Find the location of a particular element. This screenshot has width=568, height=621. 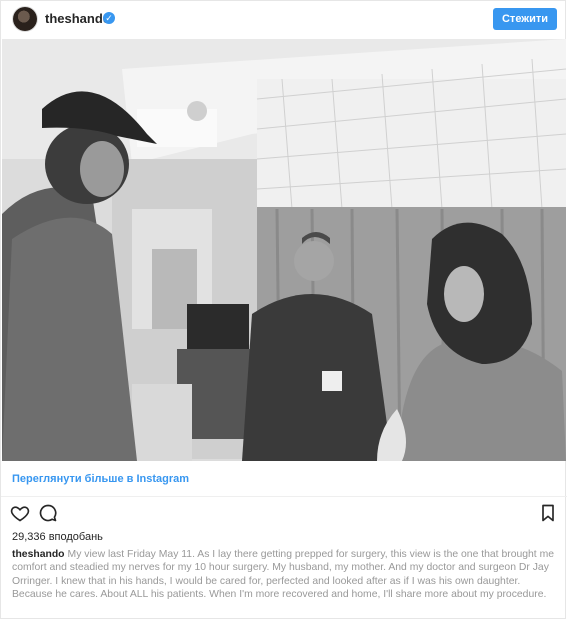

view-more-link: Переглянути більше в Instagram is located at coordinates (100, 479).